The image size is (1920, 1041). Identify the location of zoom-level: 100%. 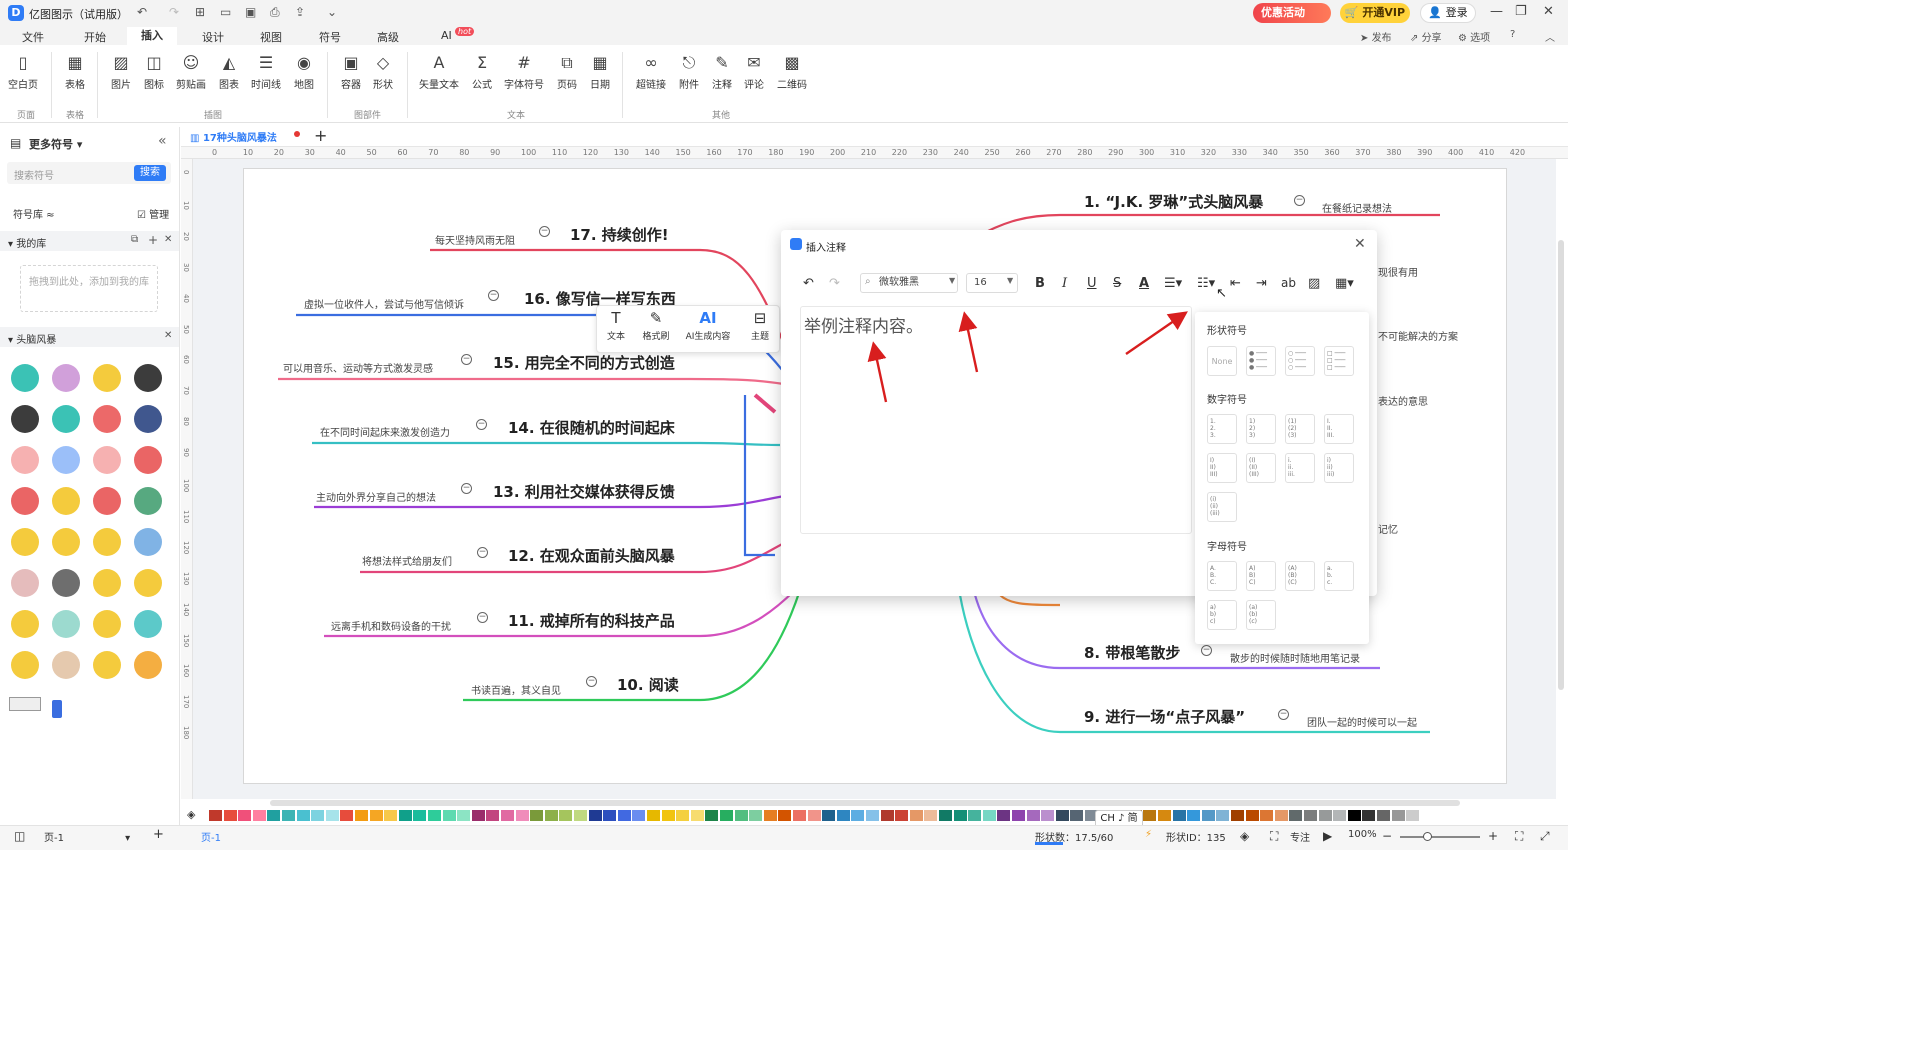
(1362, 834).